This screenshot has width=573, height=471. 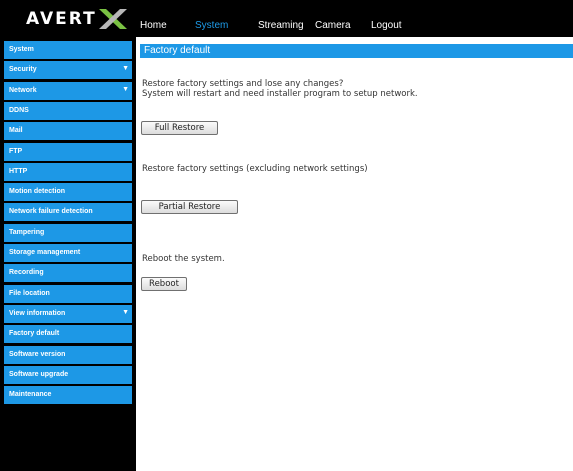 What do you see at coordinates (68, 151) in the screenshot?
I see `sidebar-item-ftp: FTP` at bounding box center [68, 151].